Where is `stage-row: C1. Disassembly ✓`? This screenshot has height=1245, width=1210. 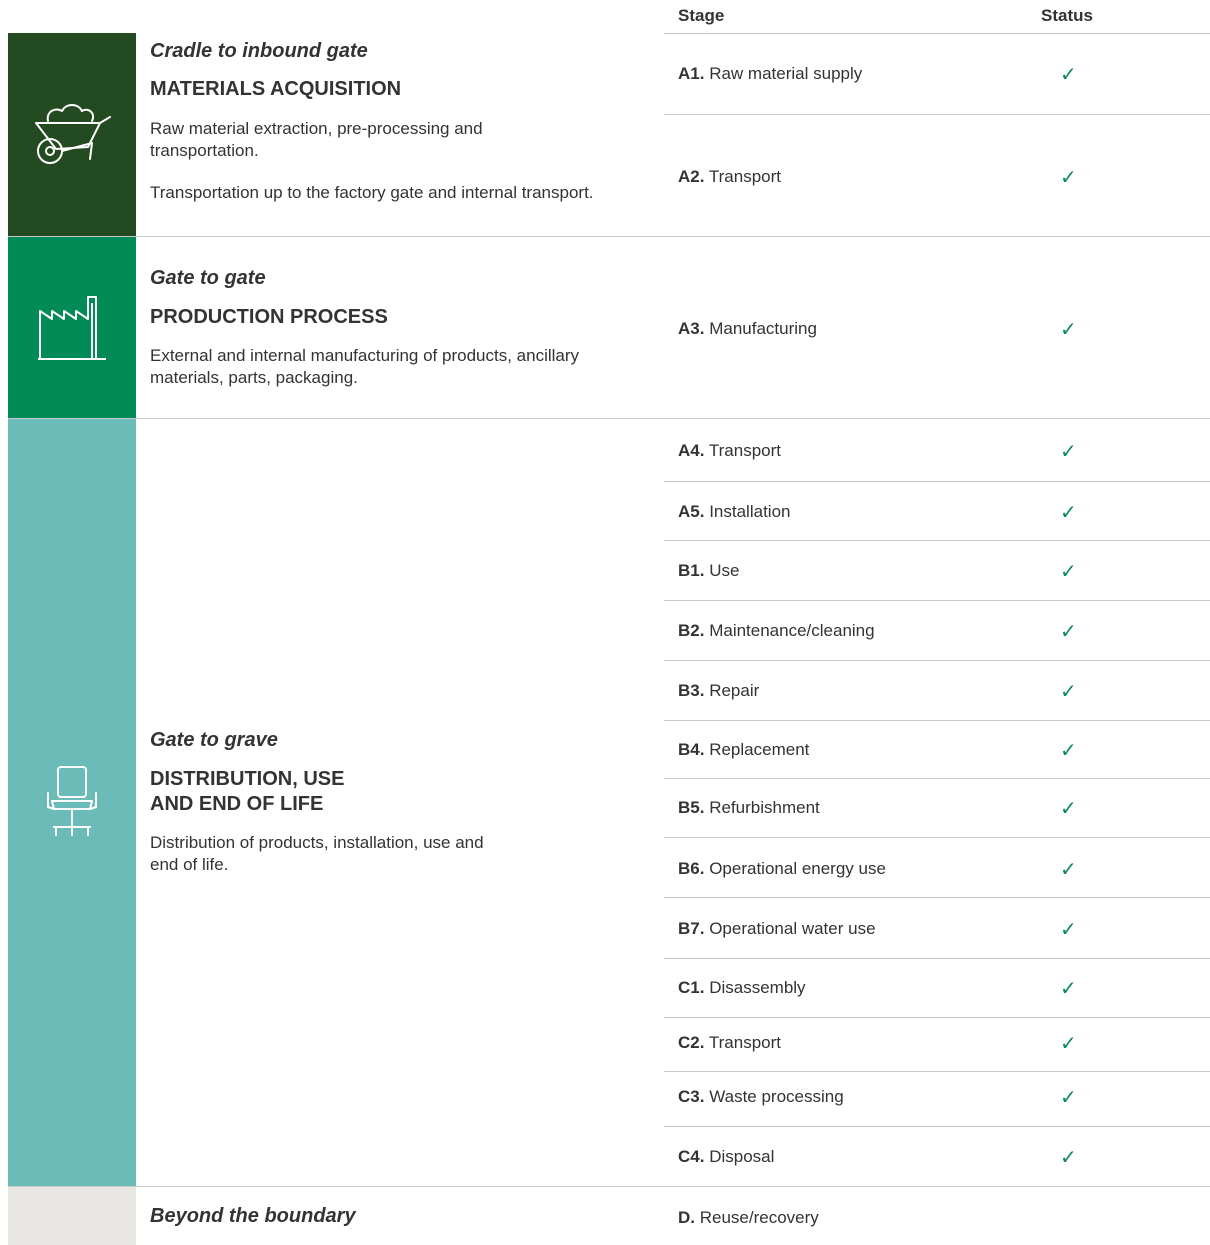 stage-row: C1. Disassembly ✓ is located at coordinates (877, 989).